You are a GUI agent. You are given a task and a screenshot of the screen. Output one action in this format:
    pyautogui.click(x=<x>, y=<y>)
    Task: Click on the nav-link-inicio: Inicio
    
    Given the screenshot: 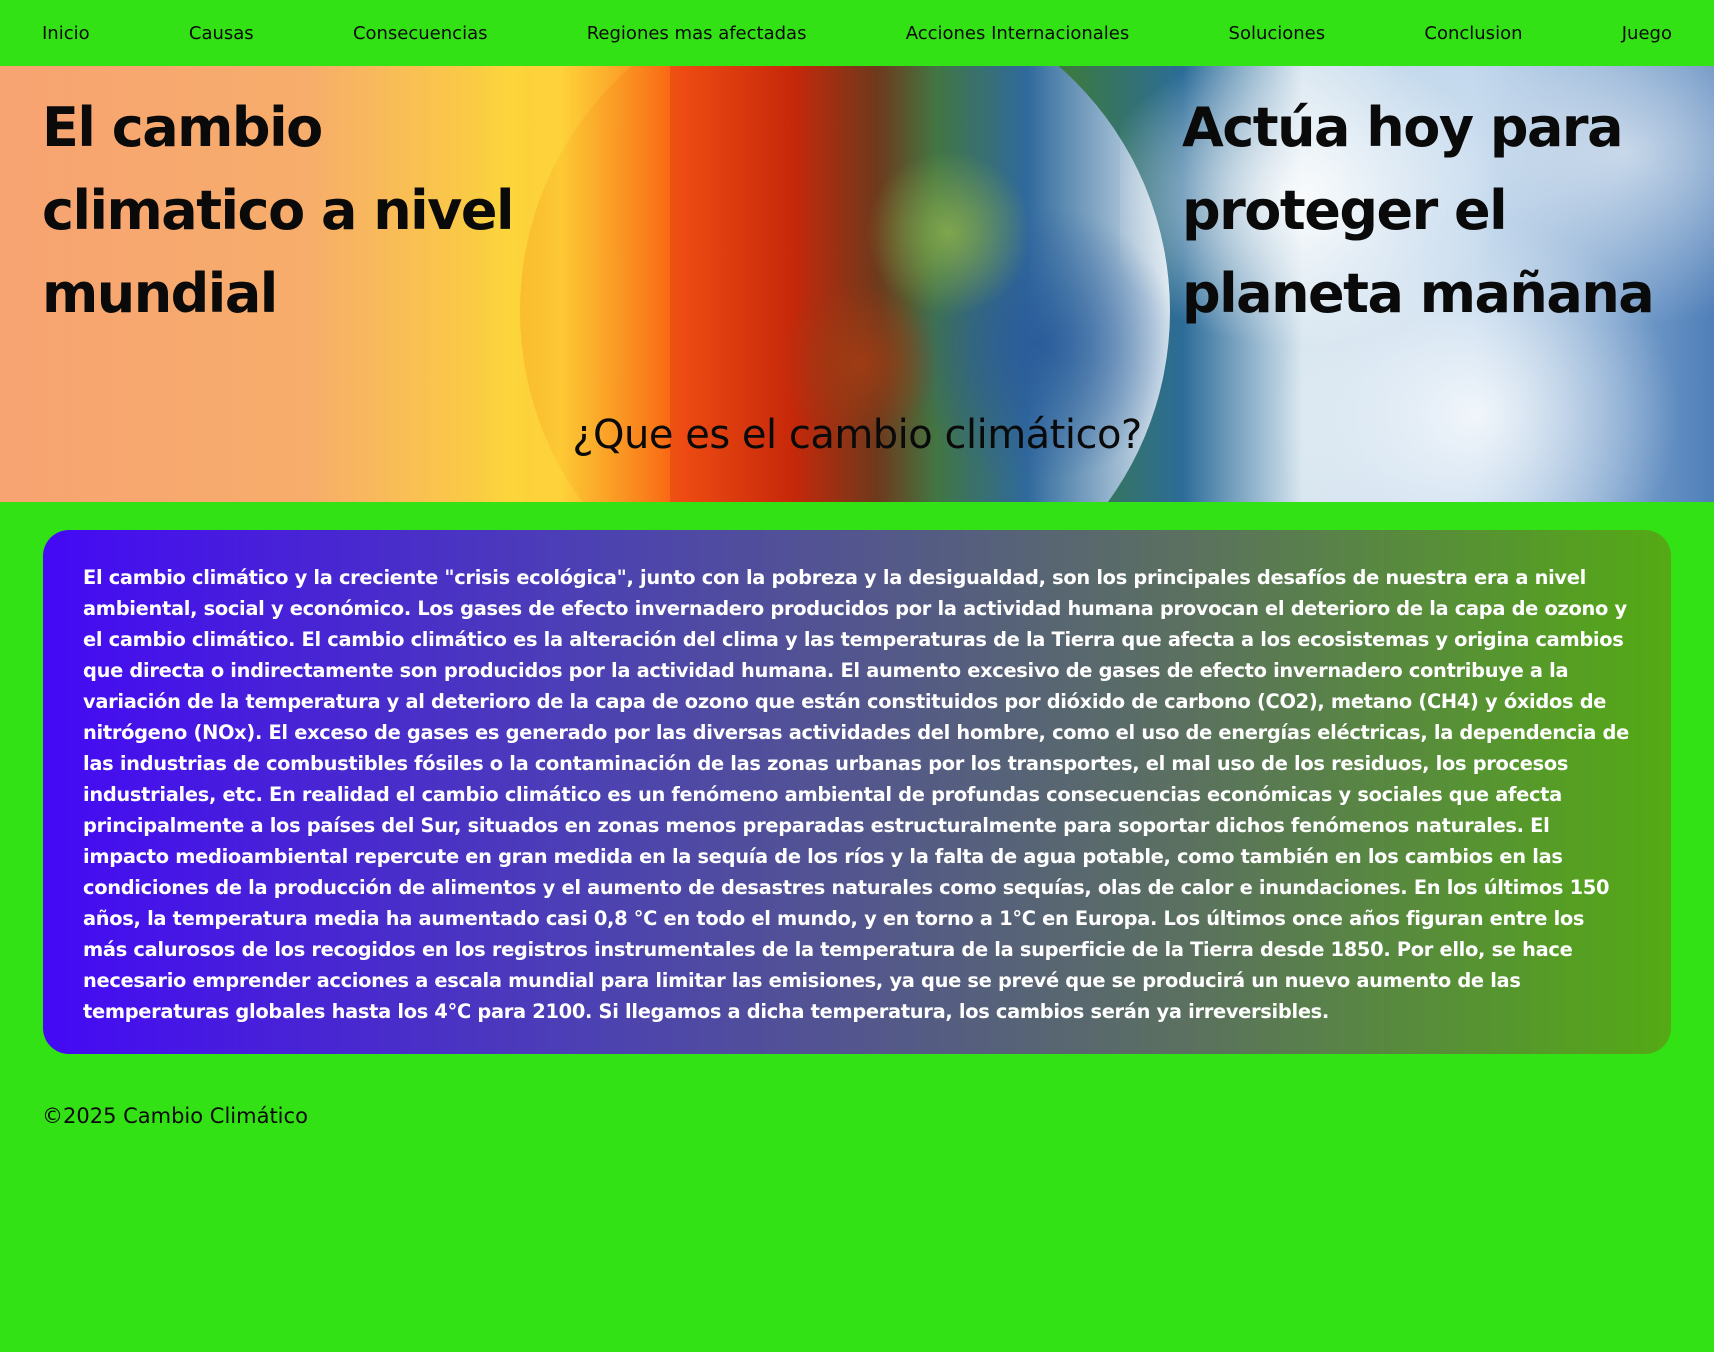 What is the action you would take?
    pyautogui.click(x=66, y=33)
    